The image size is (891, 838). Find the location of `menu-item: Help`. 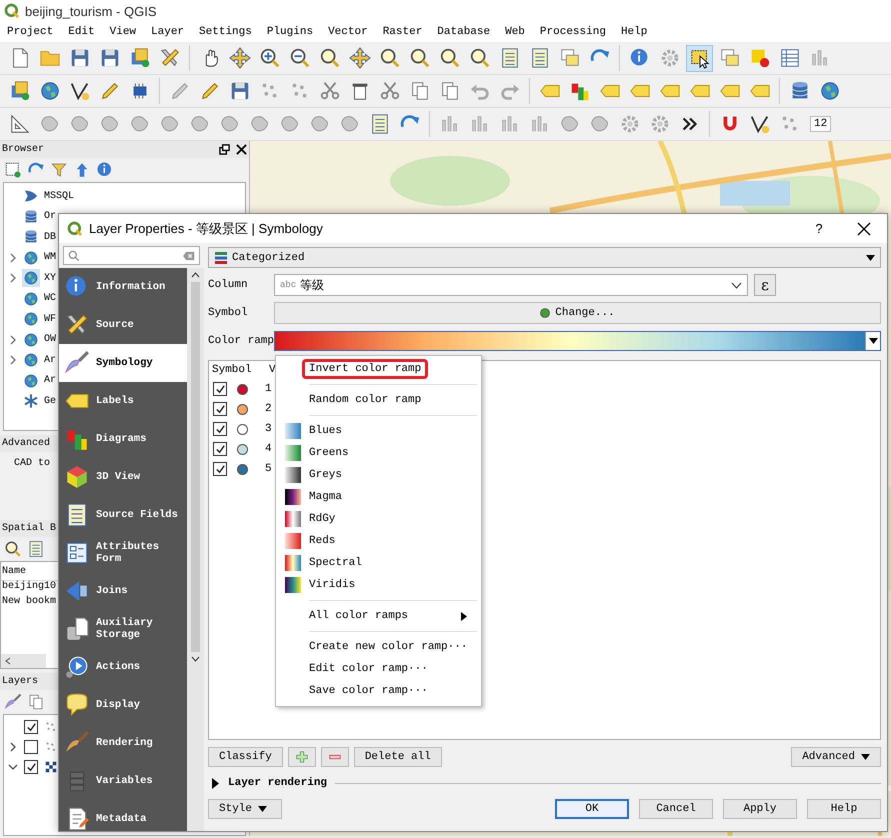

menu-item: Help is located at coordinates (634, 32).